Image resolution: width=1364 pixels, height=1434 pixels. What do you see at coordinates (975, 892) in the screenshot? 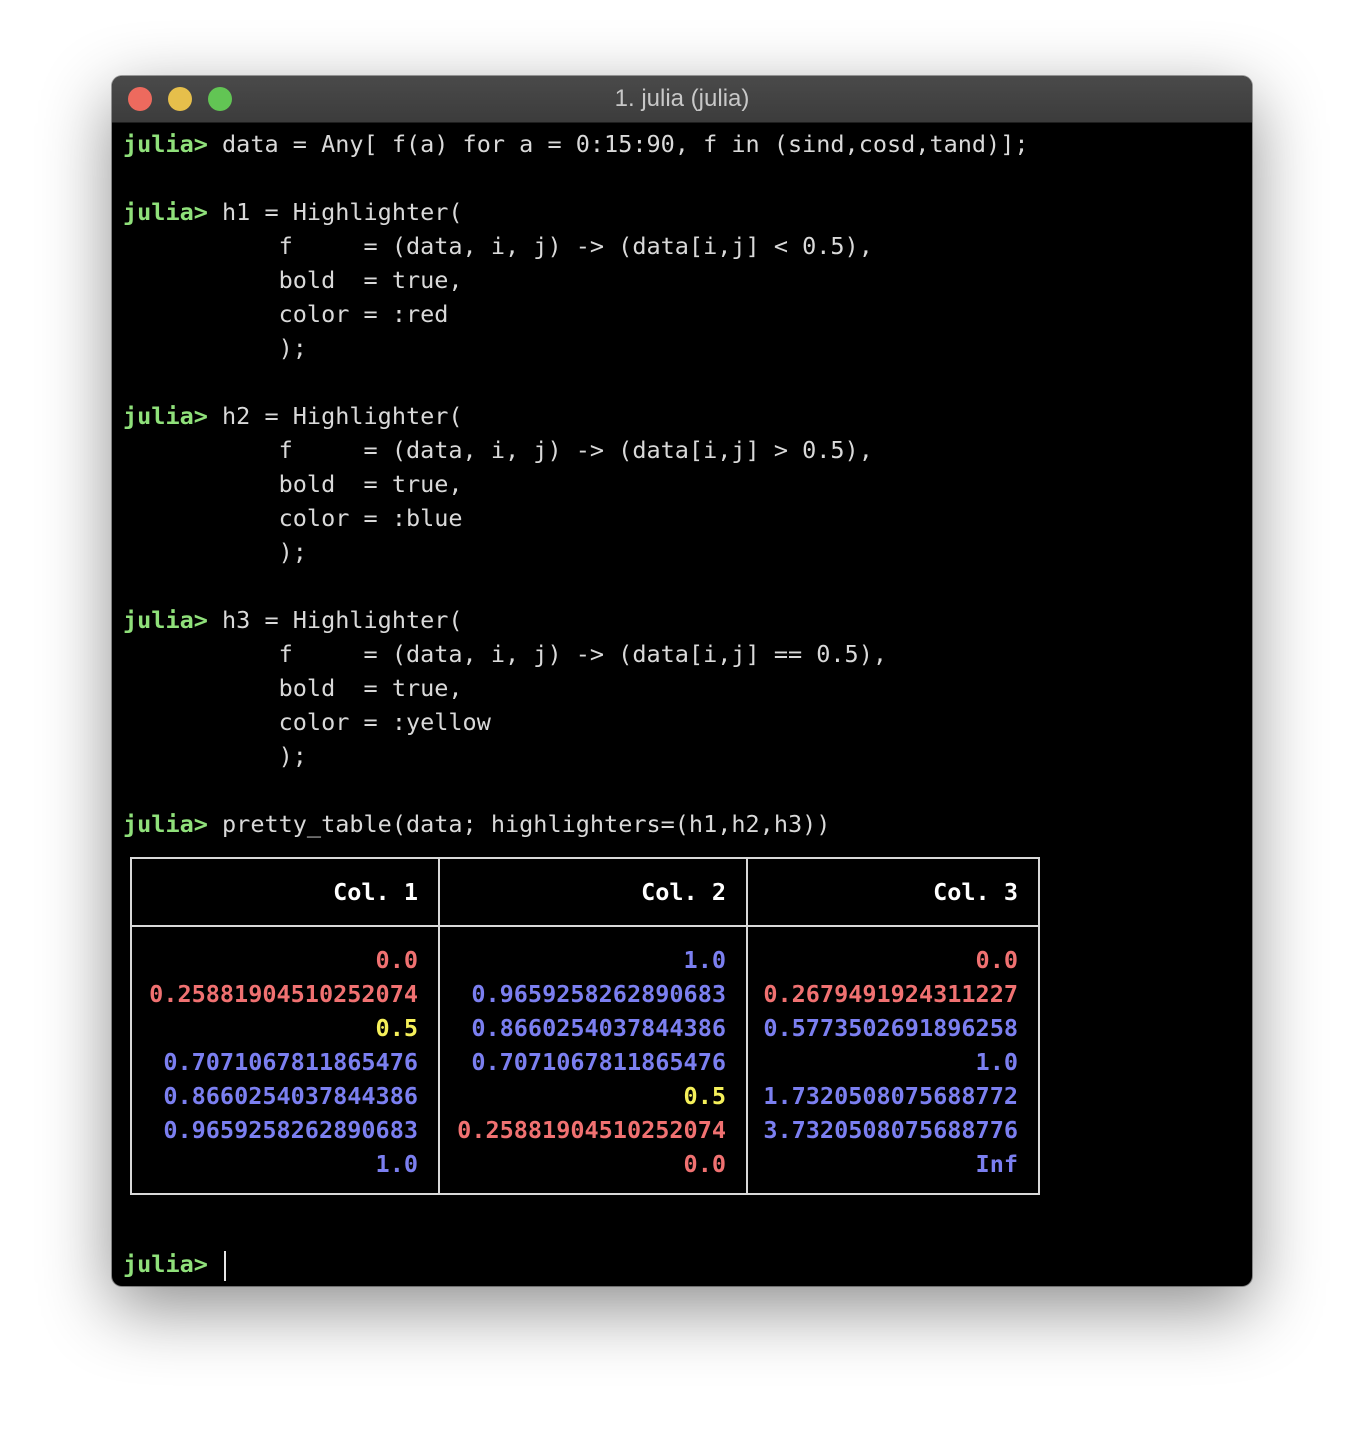
I see `table-header-cell: Col. 3` at bounding box center [975, 892].